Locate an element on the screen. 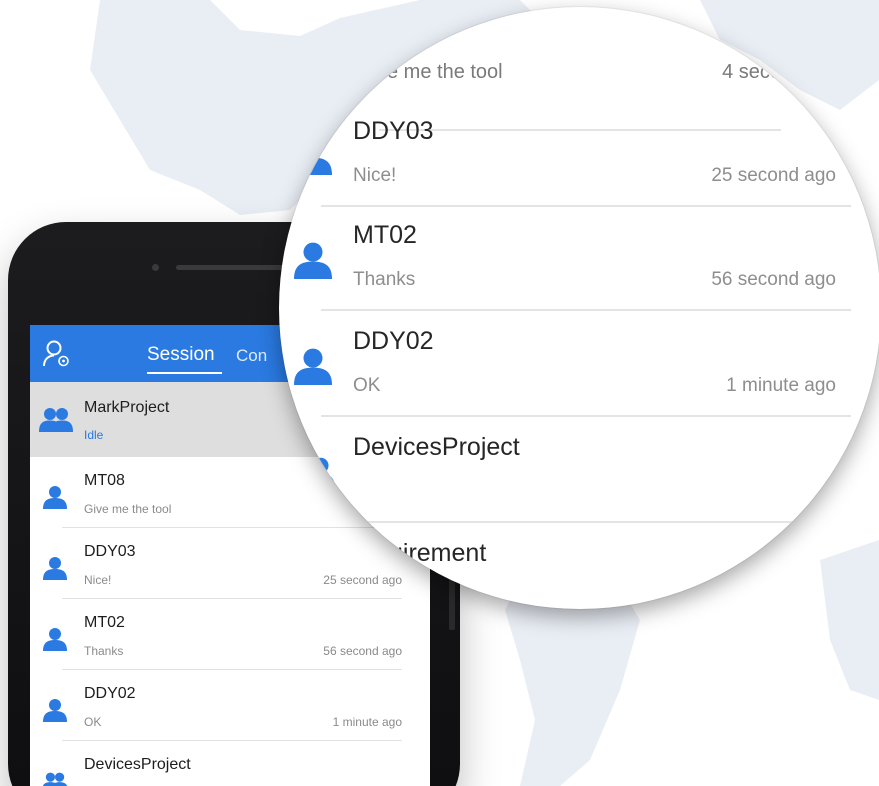  user-settings-icon is located at coordinates (57, 354).